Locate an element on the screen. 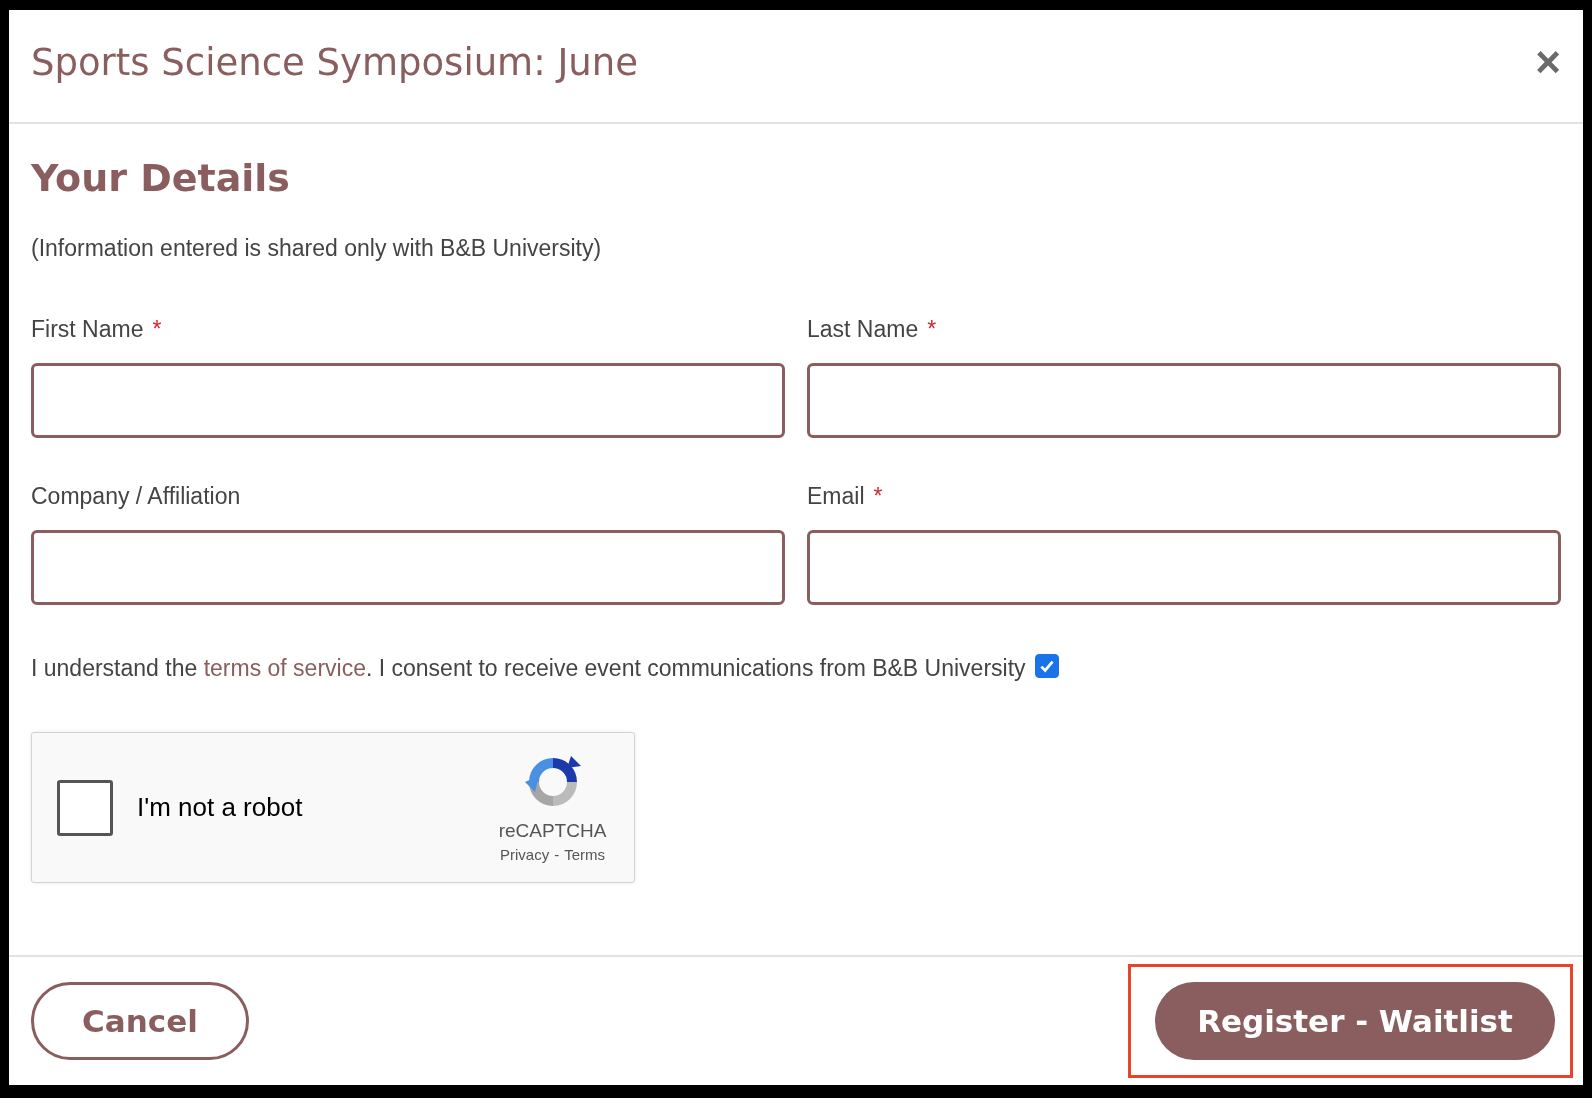 The height and width of the screenshot is (1098, 1592). section-heading: Your Details is located at coordinates (161, 178).